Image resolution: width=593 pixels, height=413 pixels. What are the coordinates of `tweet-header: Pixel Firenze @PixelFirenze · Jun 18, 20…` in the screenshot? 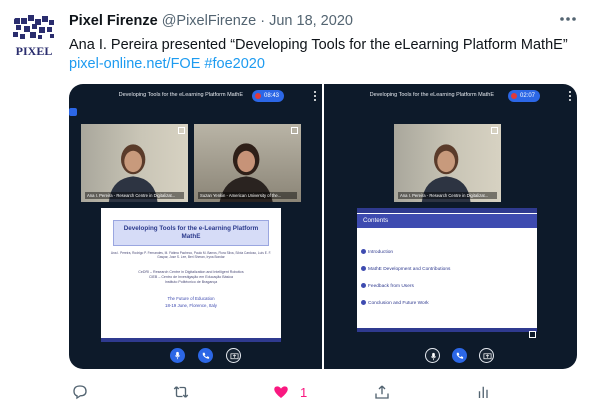 It's located at (326, 23).